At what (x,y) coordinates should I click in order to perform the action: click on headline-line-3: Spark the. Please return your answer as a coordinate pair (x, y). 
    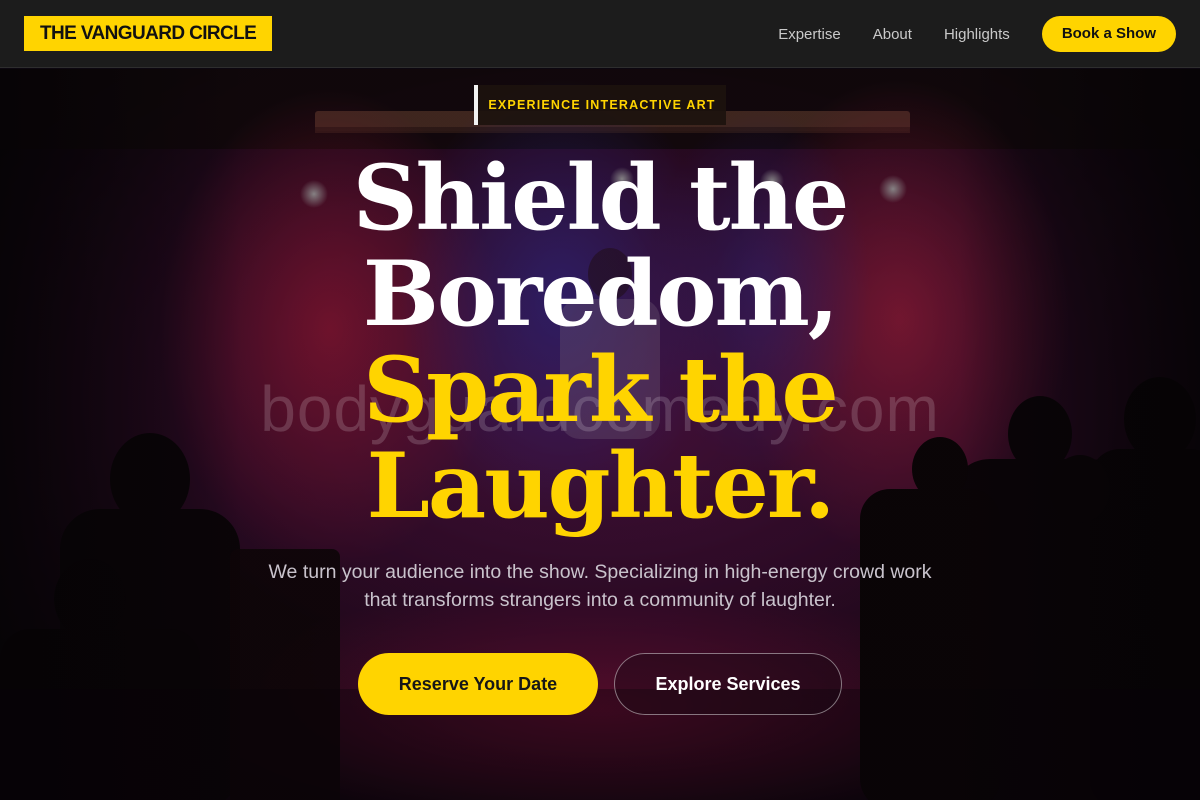
    Looking at the image, I should click on (601, 390).